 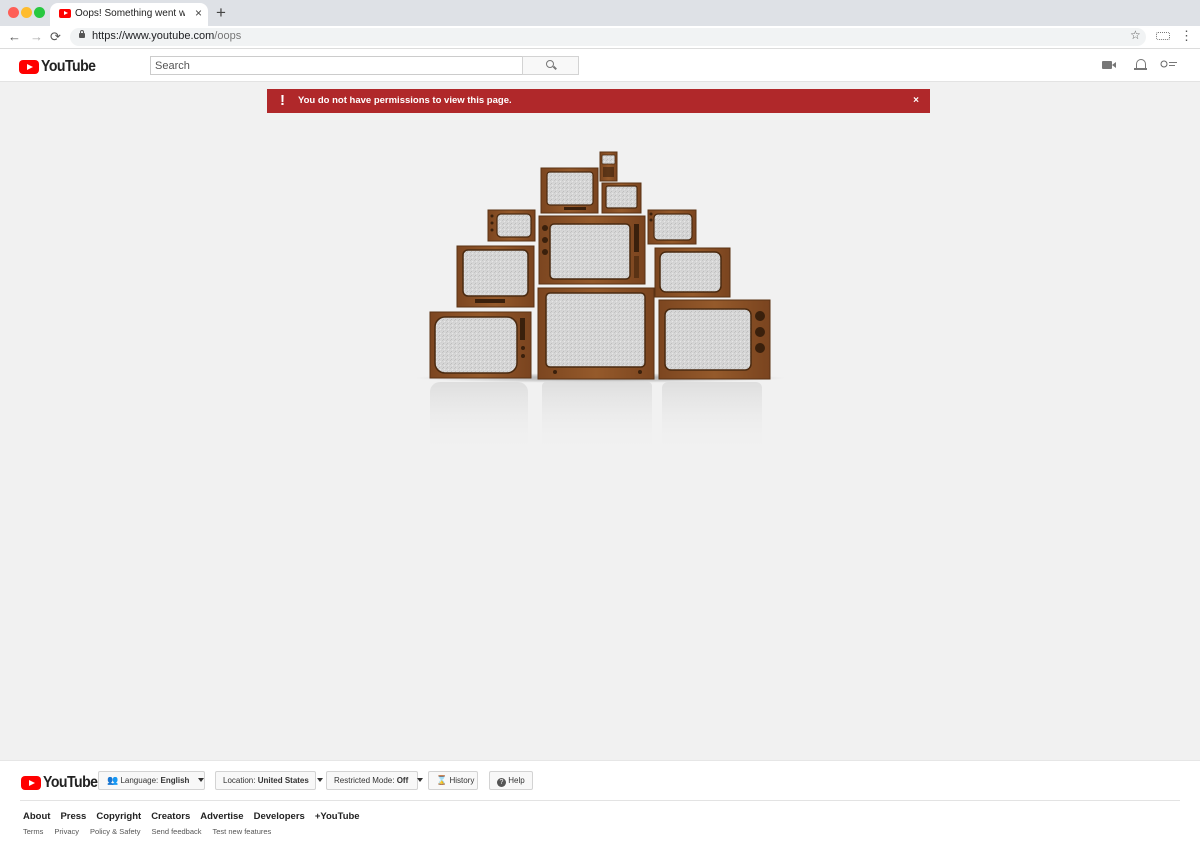 I want to click on url-host: https://www.youtube.com, so click(x=153, y=36).